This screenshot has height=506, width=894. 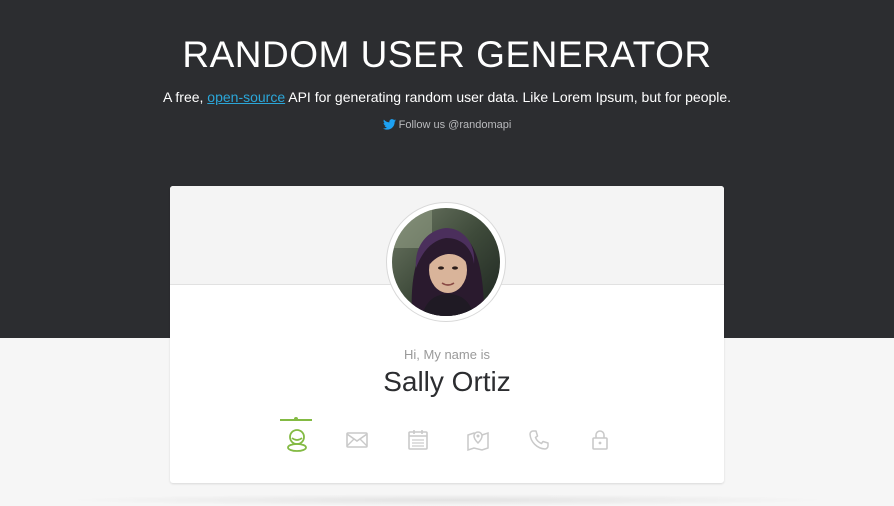 I want to click on lock-icon, so click(x=600, y=440).